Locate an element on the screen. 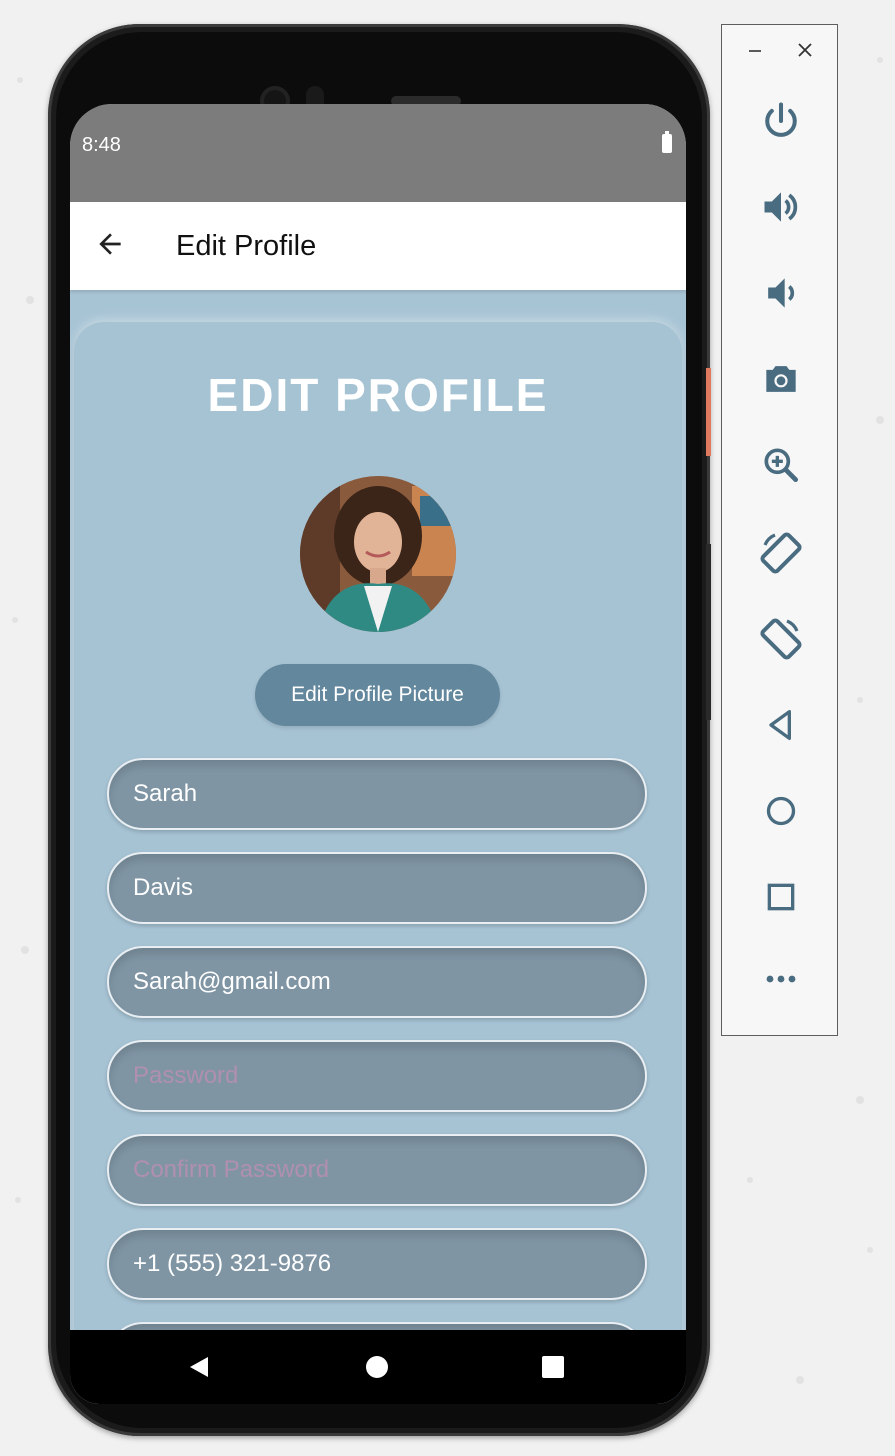 The image size is (895, 1456). first-name-field is located at coordinates (377, 794).